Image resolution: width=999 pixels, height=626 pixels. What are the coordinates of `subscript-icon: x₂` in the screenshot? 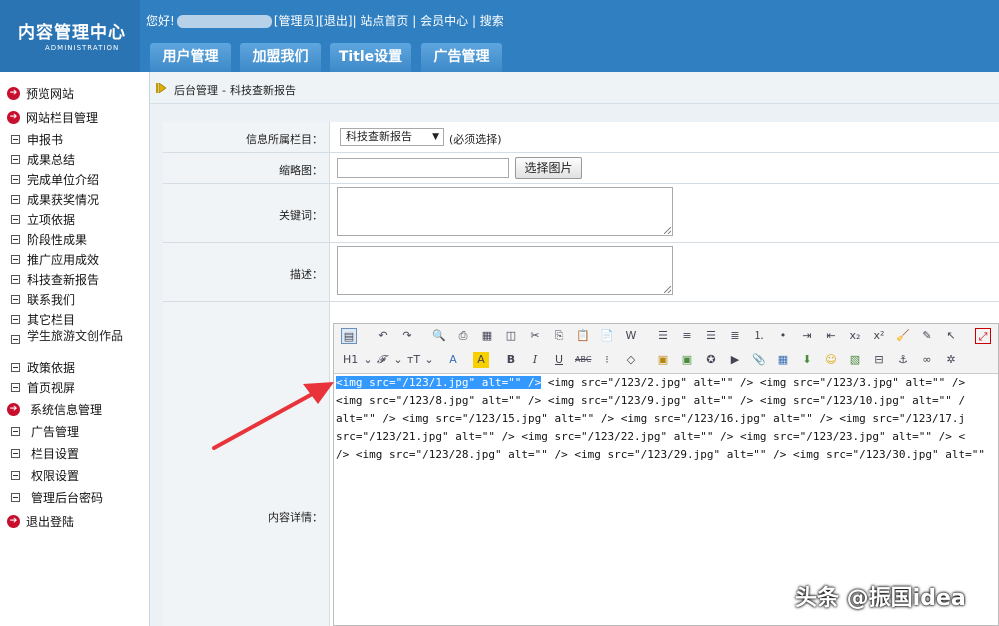 It's located at (855, 336).